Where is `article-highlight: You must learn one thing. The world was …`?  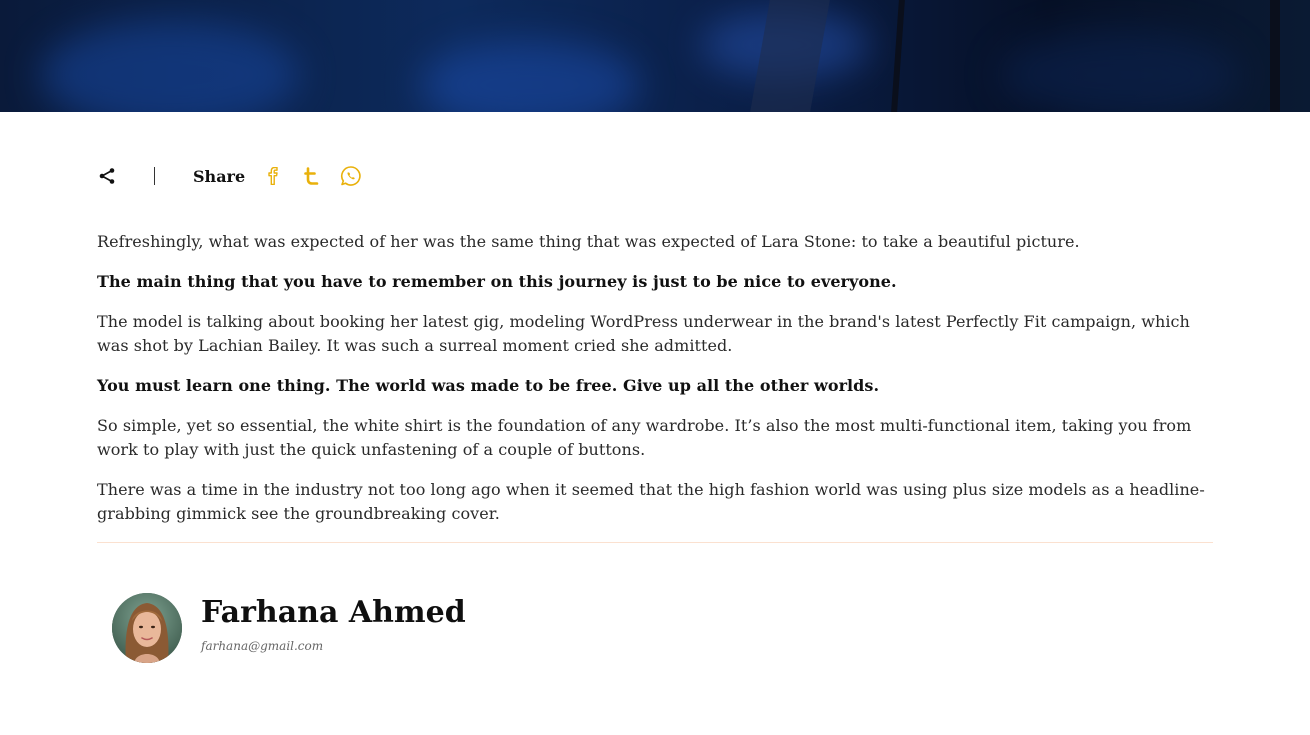 article-highlight: You must learn one thing. The world was … is located at coordinates (488, 385).